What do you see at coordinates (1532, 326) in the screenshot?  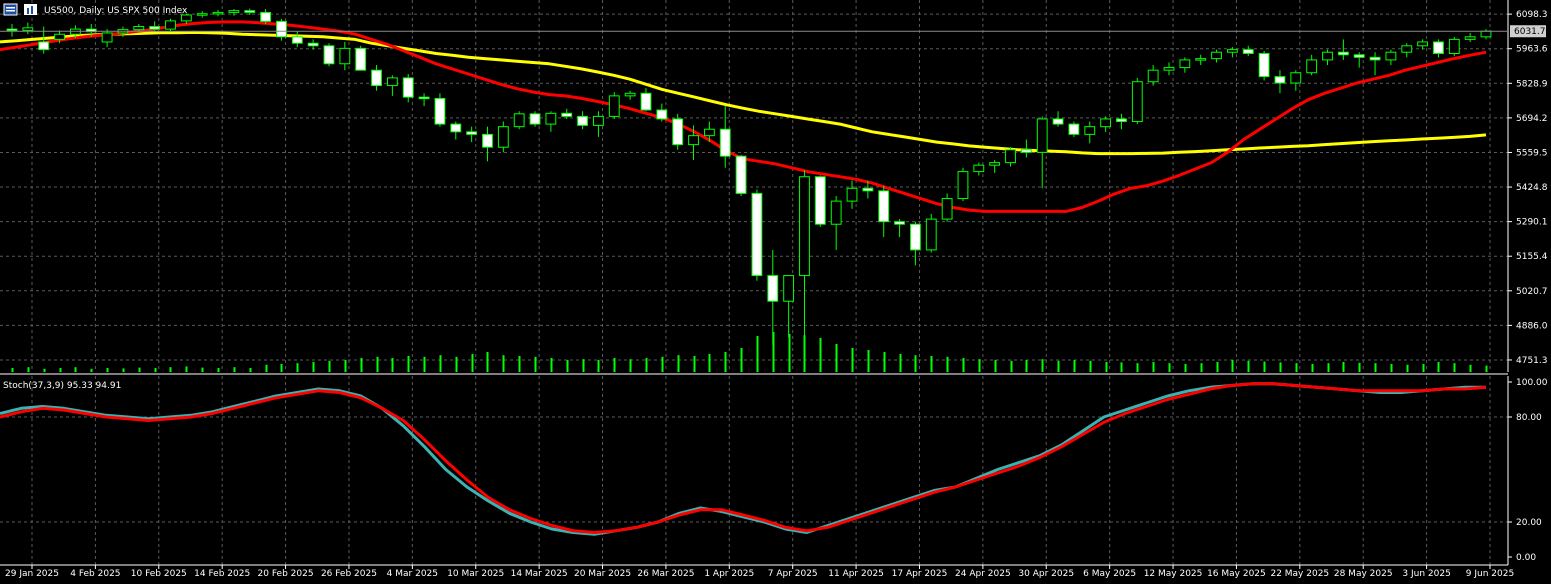 I see `price-tick-label: 4886.0` at bounding box center [1532, 326].